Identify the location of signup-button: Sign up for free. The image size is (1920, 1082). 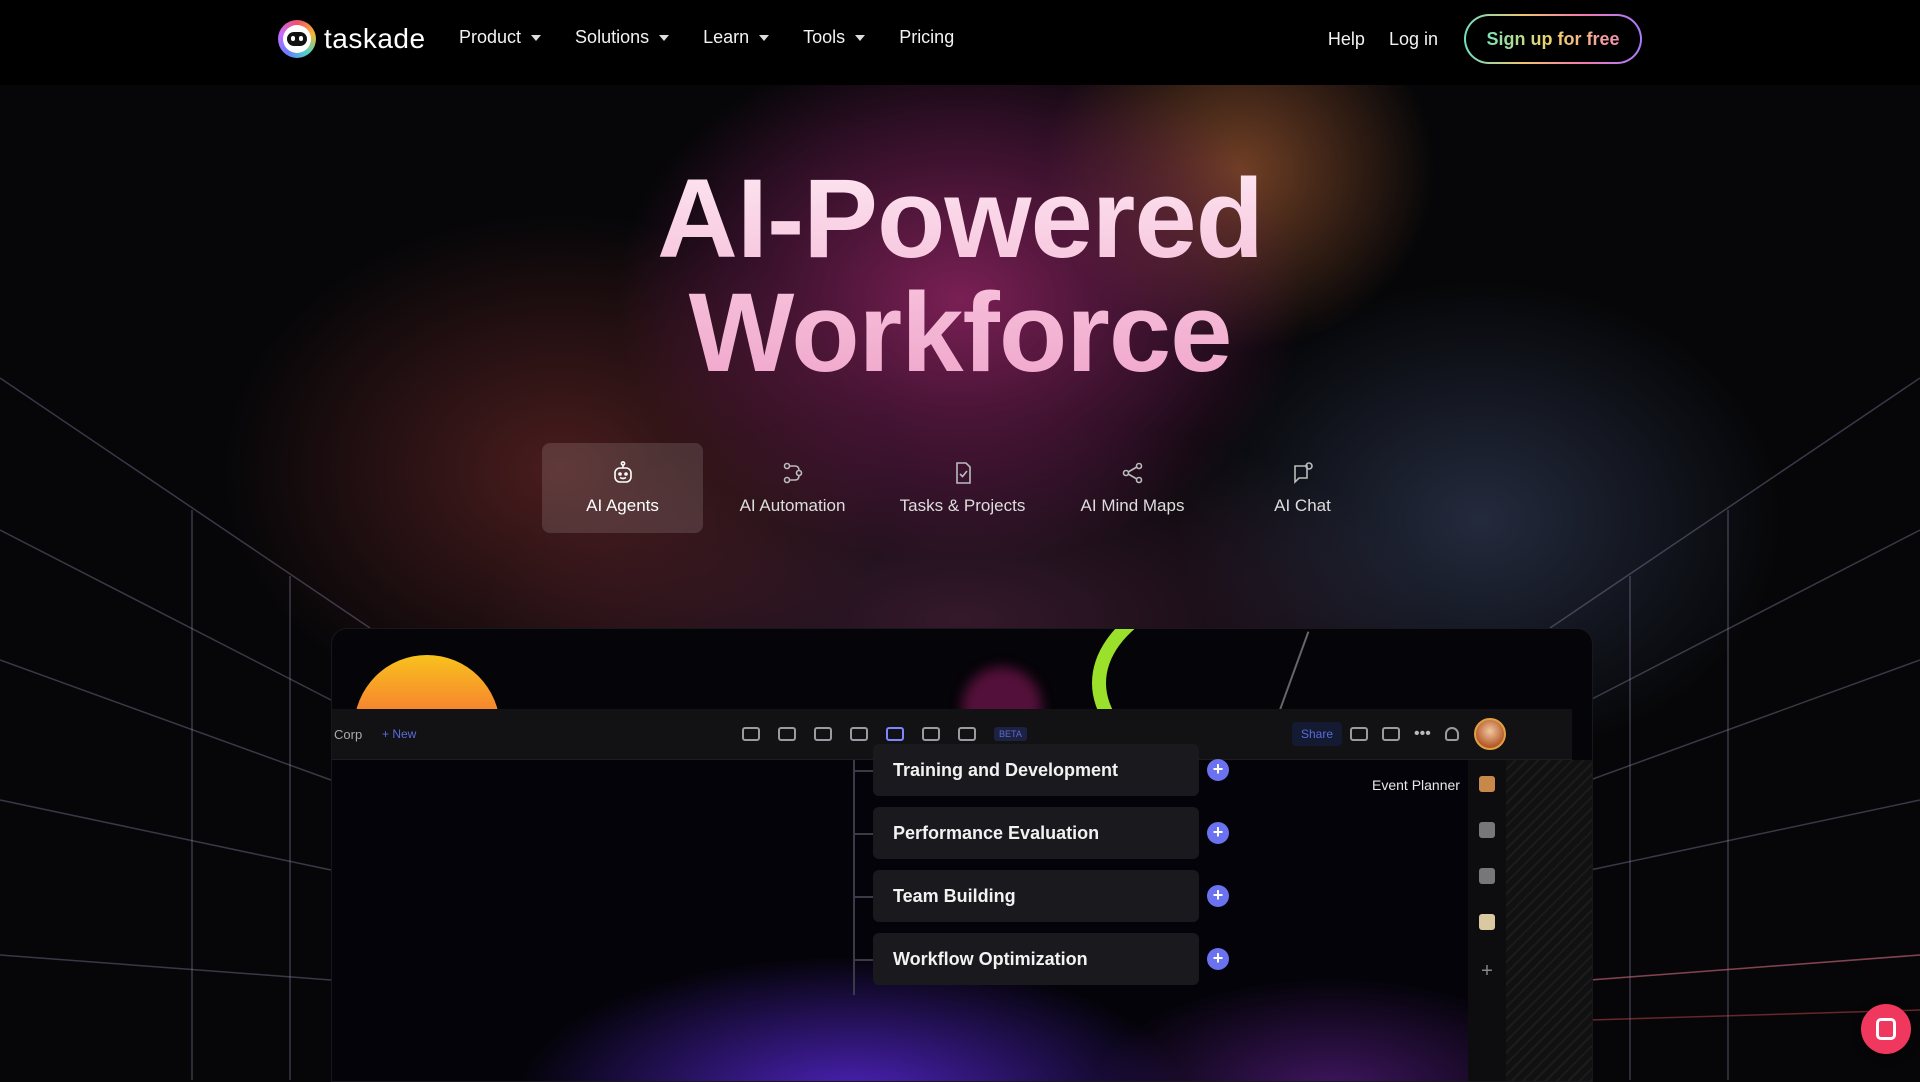
(1553, 39).